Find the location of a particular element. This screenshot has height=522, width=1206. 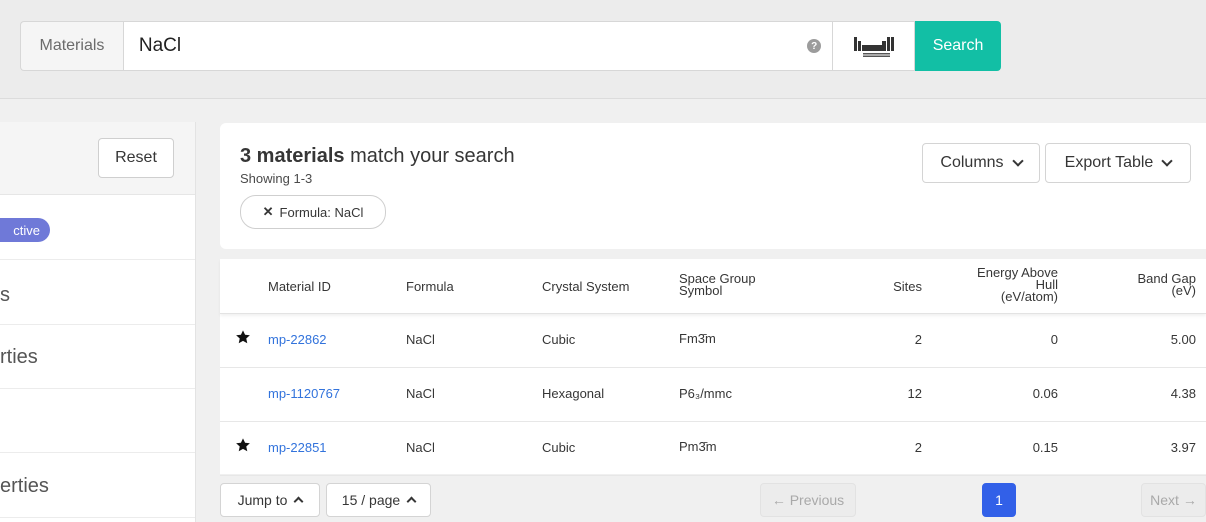

material-id-link: mp-1120767 is located at coordinates (304, 393).